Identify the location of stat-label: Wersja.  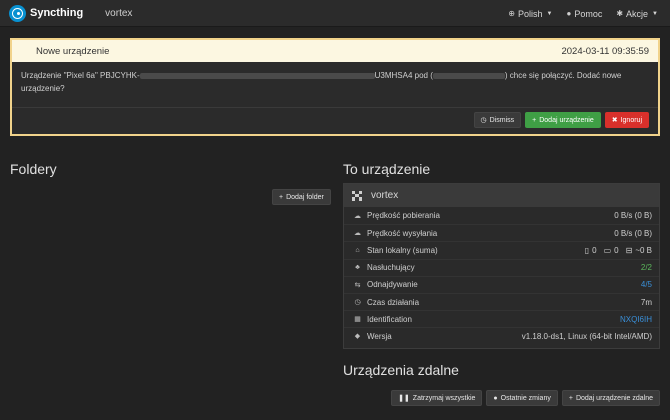
(379, 336).